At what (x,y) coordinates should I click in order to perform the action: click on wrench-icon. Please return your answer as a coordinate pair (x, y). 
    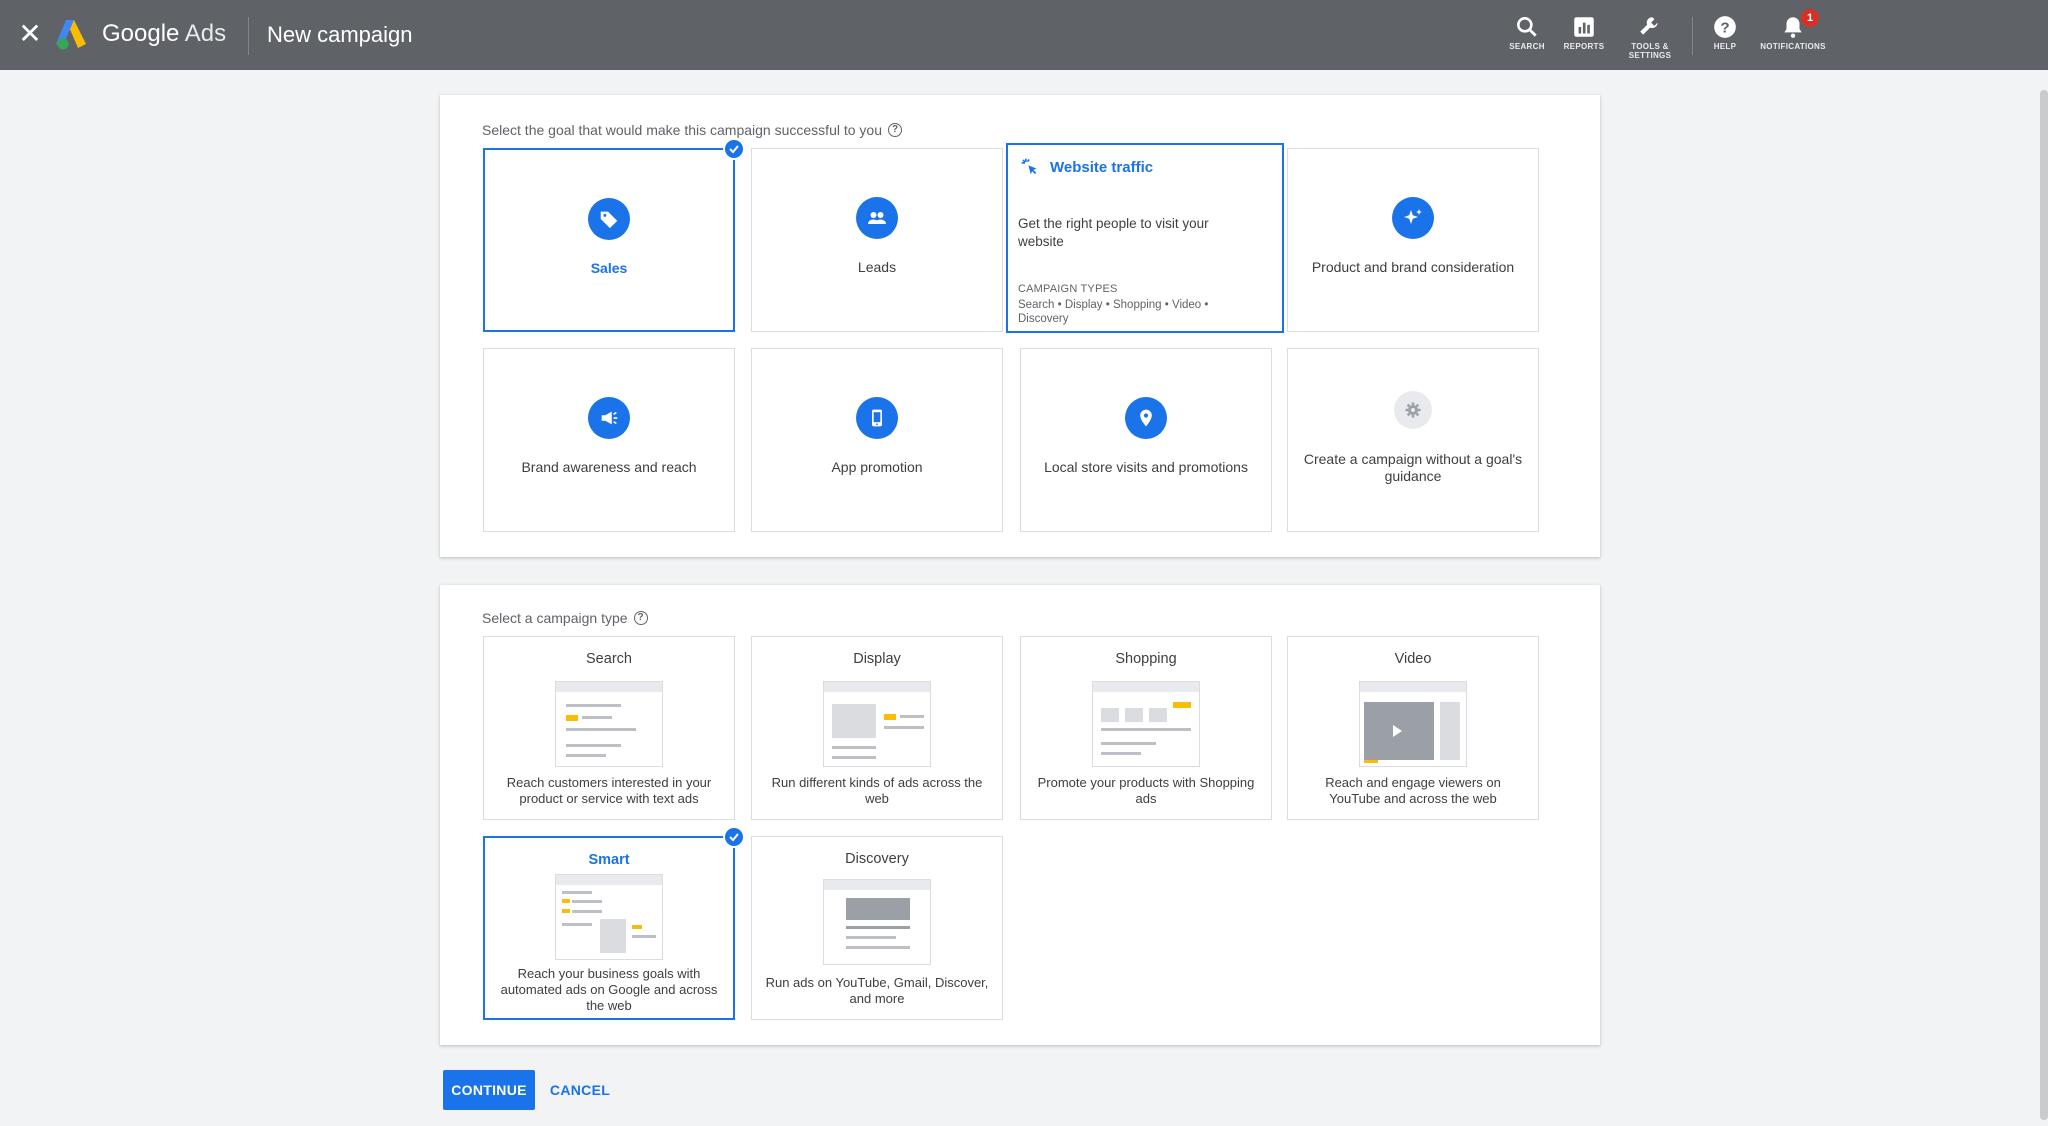
    Looking at the image, I should click on (1649, 26).